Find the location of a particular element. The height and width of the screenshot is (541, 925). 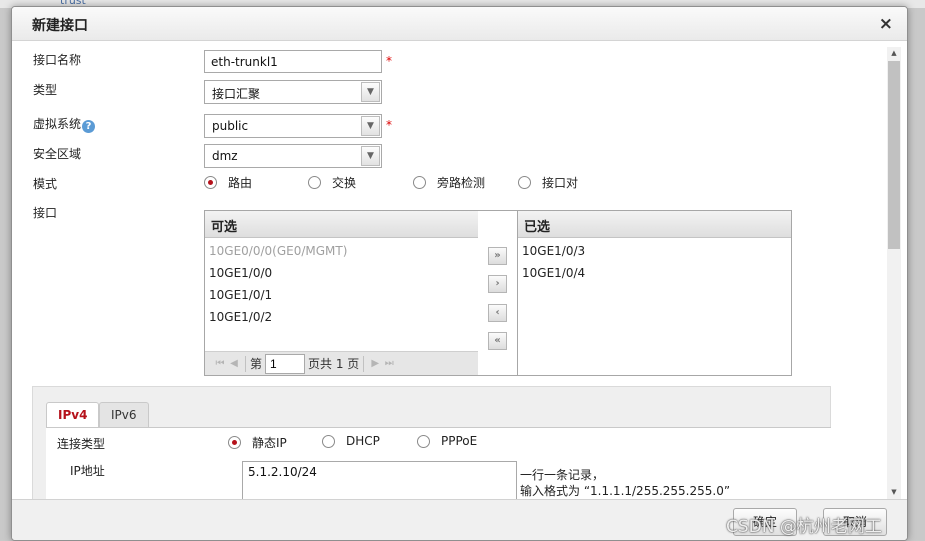

list-item: 10GE1/0/3 is located at coordinates (654, 251).